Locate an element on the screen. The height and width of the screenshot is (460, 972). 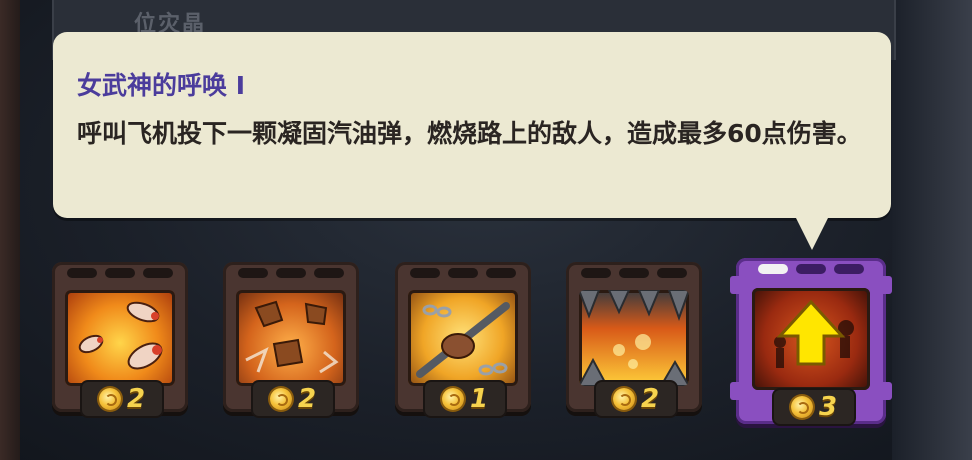
fire-spikes-icon is located at coordinates (634, 338).